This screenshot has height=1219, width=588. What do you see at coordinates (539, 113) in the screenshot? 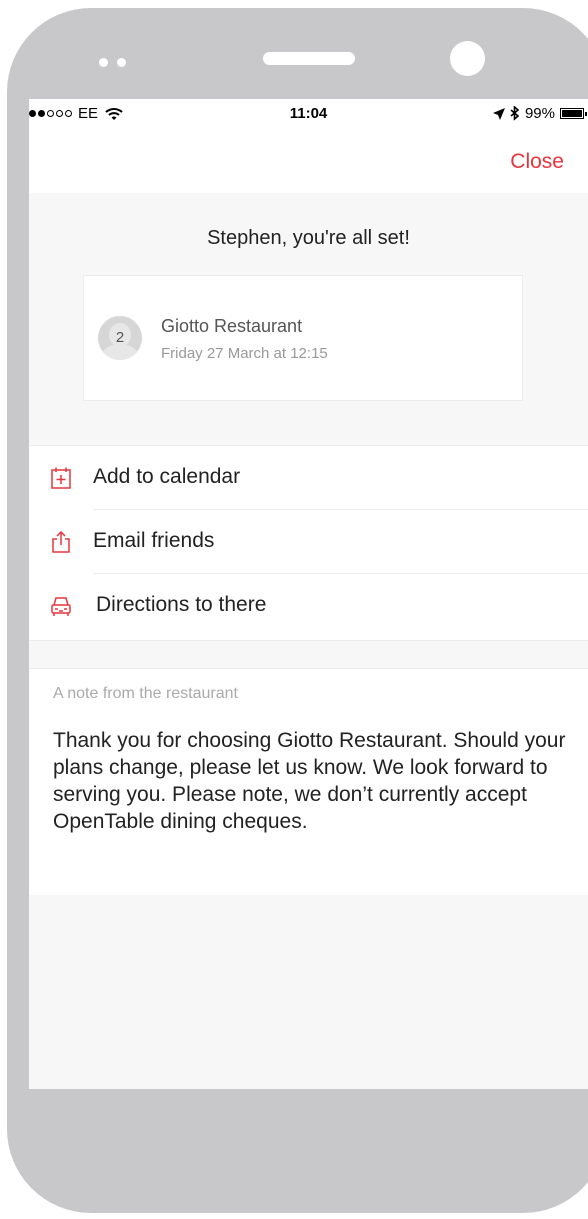
I see `battery-percent: 99%` at bounding box center [539, 113].